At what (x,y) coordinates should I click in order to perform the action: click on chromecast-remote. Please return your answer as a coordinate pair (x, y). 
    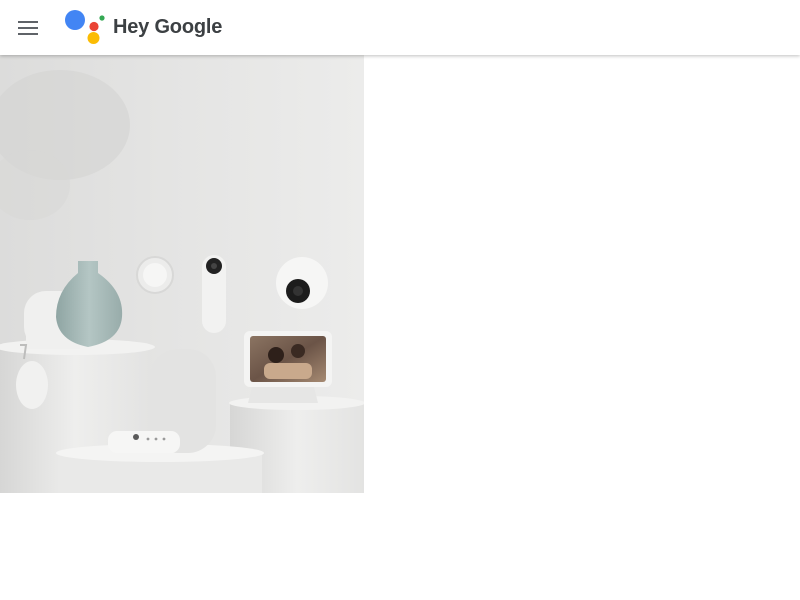
    Looking at the image, I should click on (144, 442).